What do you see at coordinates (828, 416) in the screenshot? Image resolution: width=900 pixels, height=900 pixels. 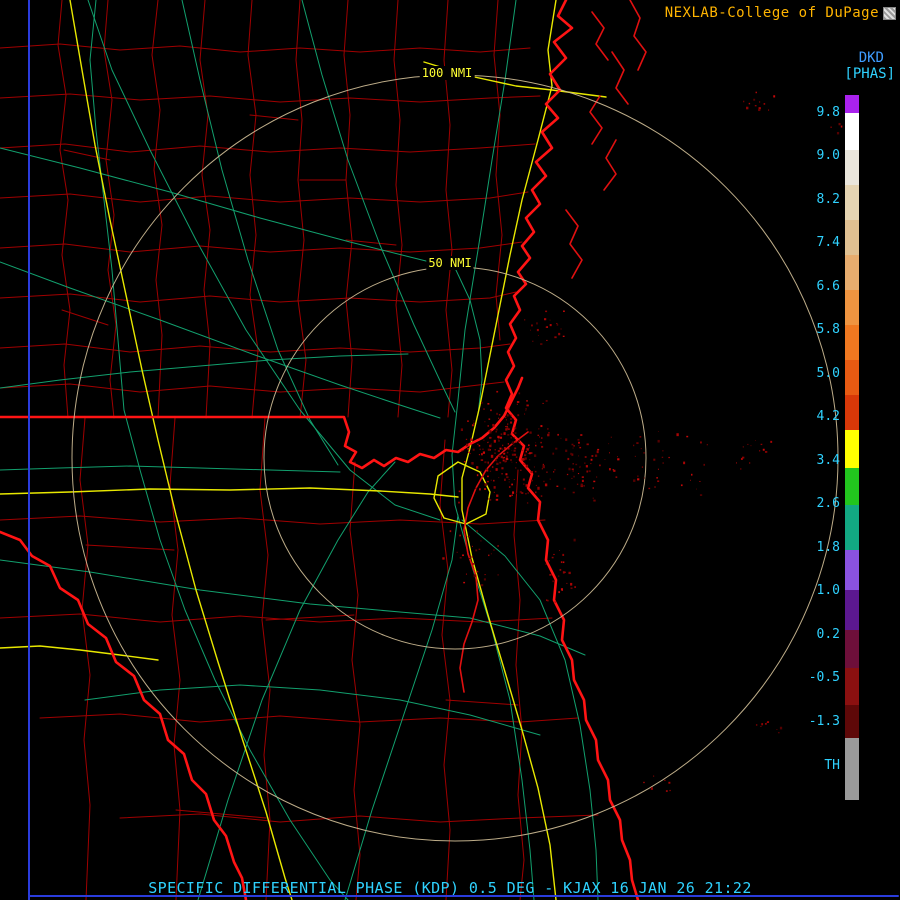 I see `colorbar-label: 4.2` at bounding box center [828, 416].